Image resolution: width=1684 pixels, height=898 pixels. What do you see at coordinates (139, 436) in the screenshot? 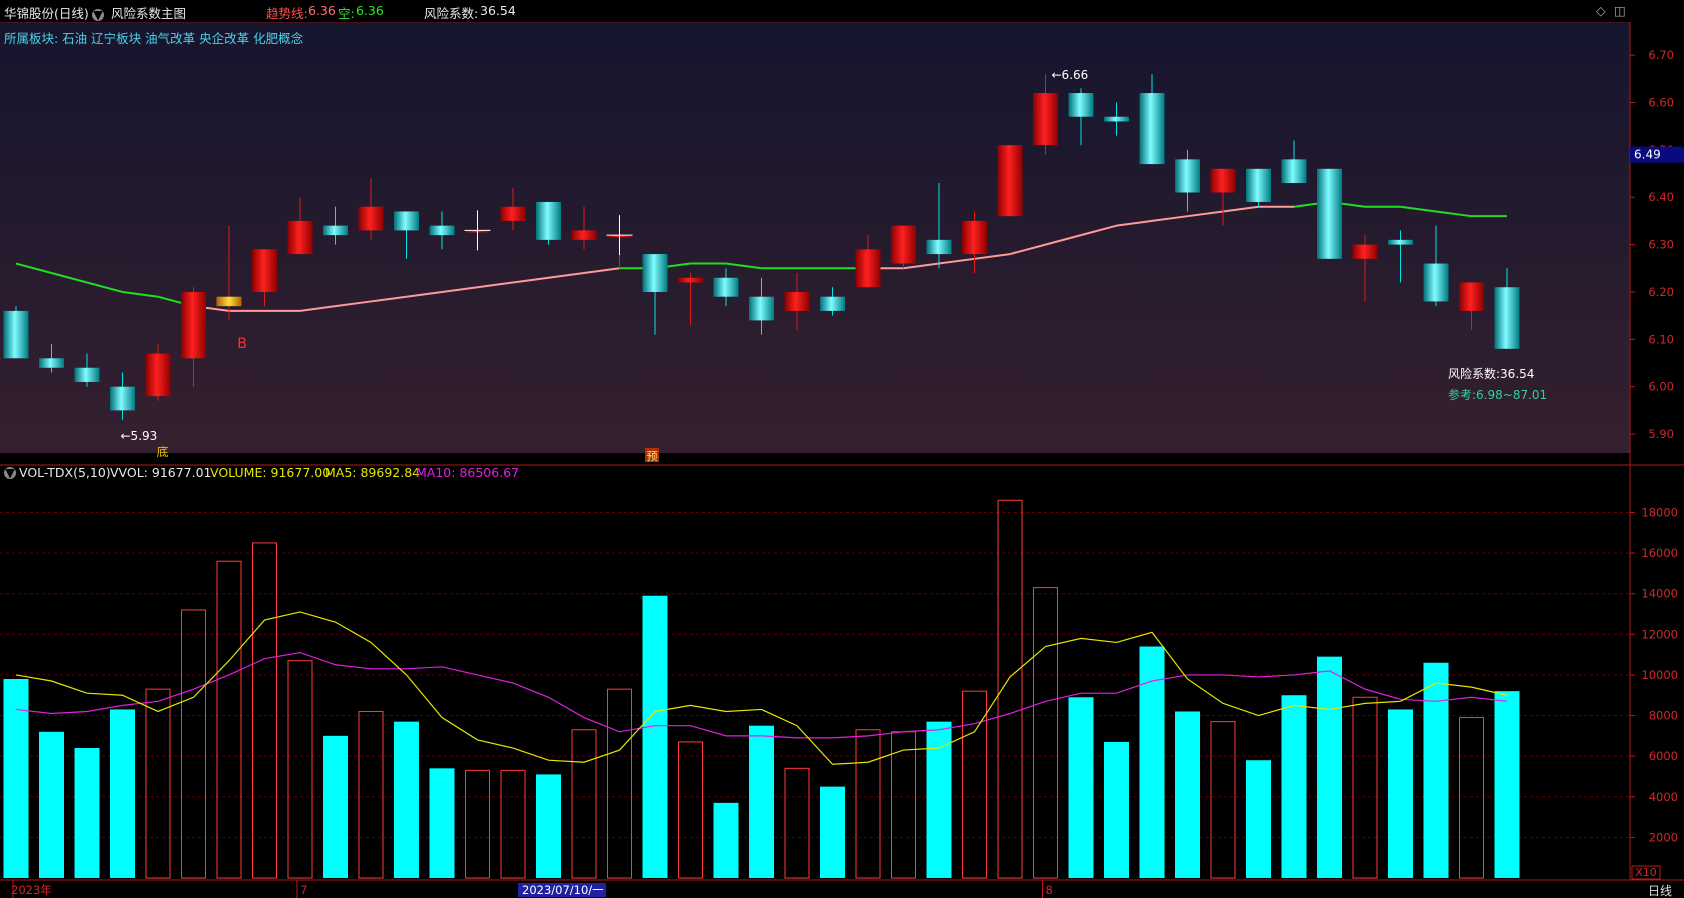
I see `low-price-label: ←5.93` at bounding box center [139, 436].